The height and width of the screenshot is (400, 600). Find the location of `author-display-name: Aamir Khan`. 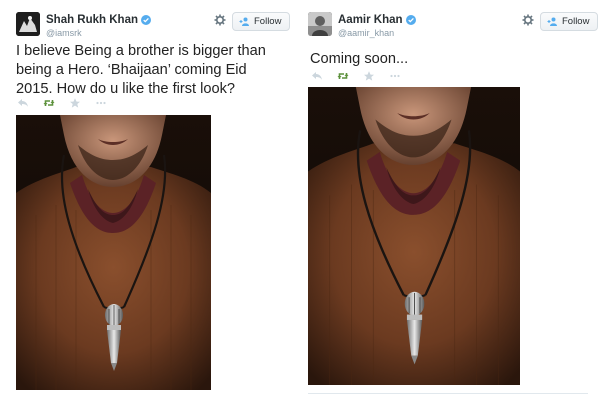

author-display-name: Aamir Khan is located at coordinates (370, 20).